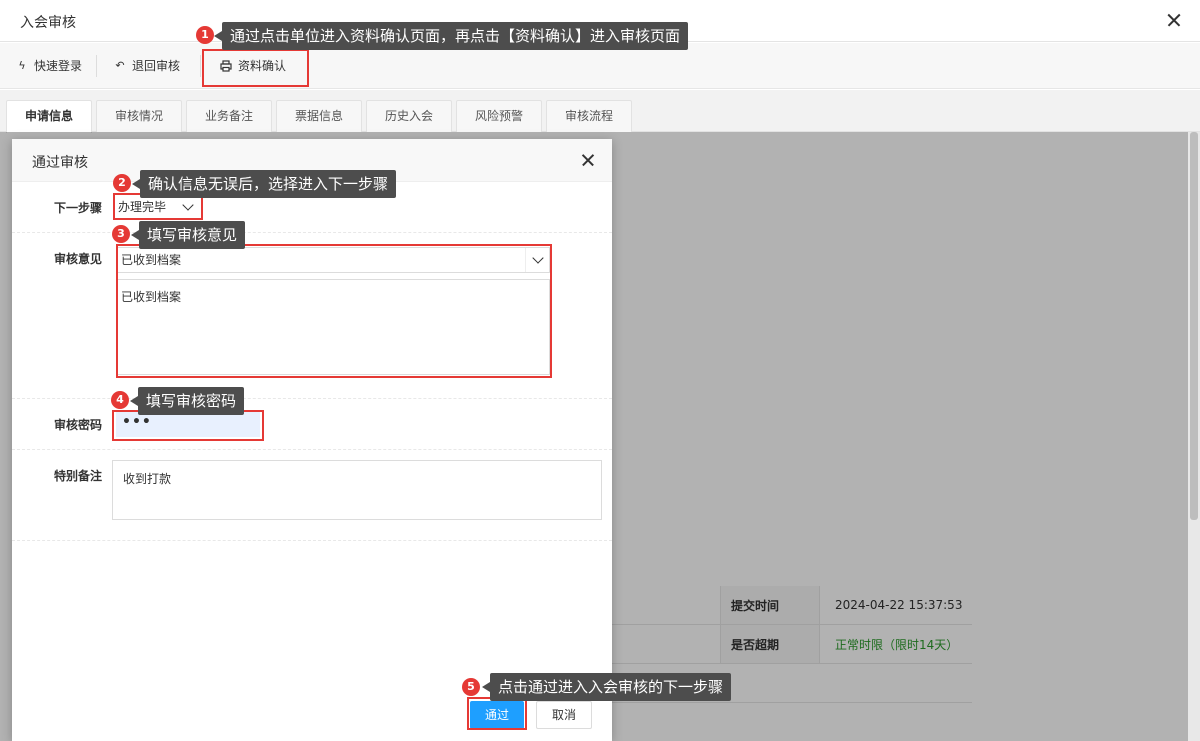  What do you see at coordinates (264, 184) in the screenshot?
I see `annotation-callout-2: 确认信息无误后，选择进入下一步骤` at bounding box center [264, 184].